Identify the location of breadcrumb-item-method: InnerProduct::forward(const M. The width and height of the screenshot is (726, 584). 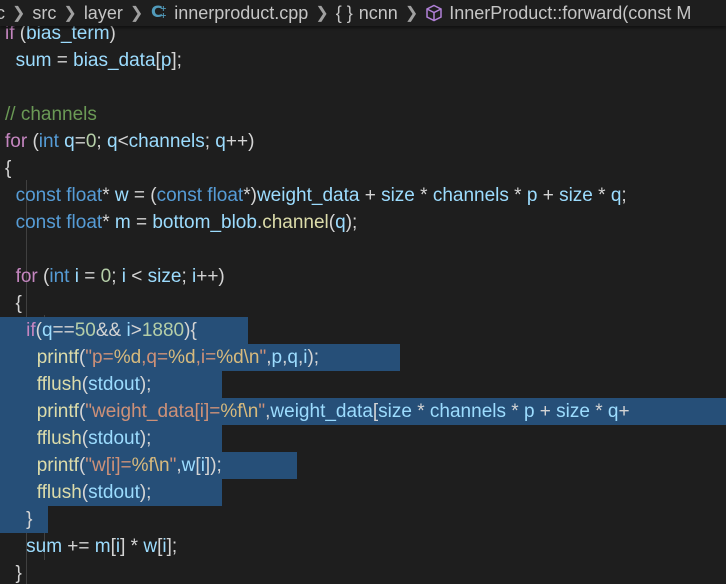
(558, 13).